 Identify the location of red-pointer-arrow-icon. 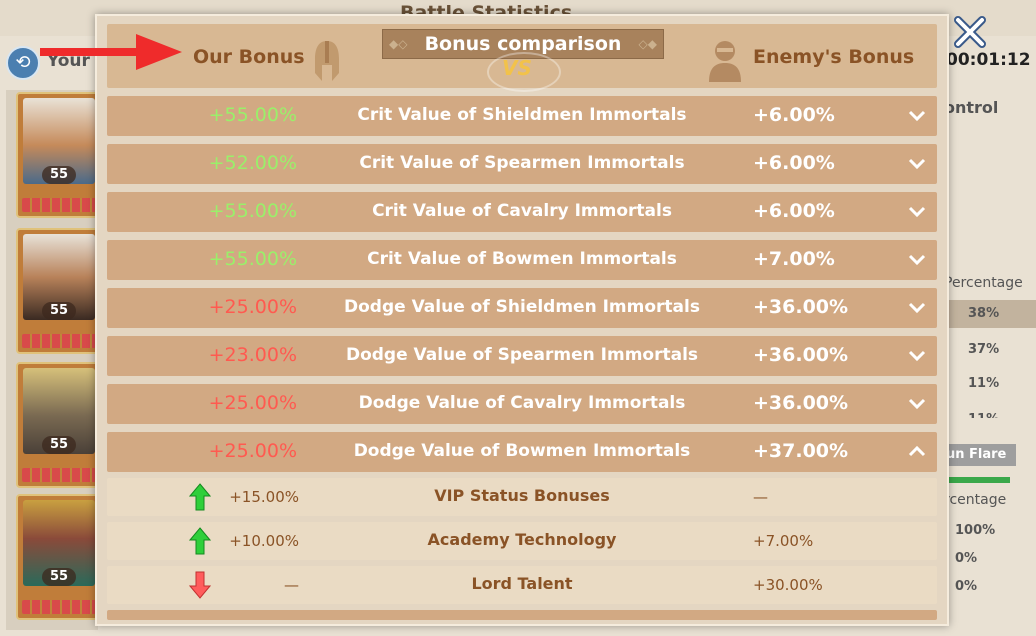
(111, 52).